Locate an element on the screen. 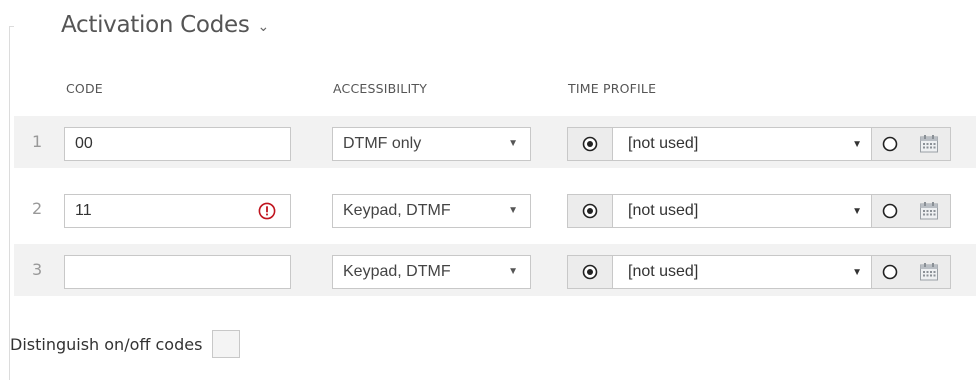 The width and height of the screenshot is (976, 380). code-input: 00 is located at coordinates (177, 144).